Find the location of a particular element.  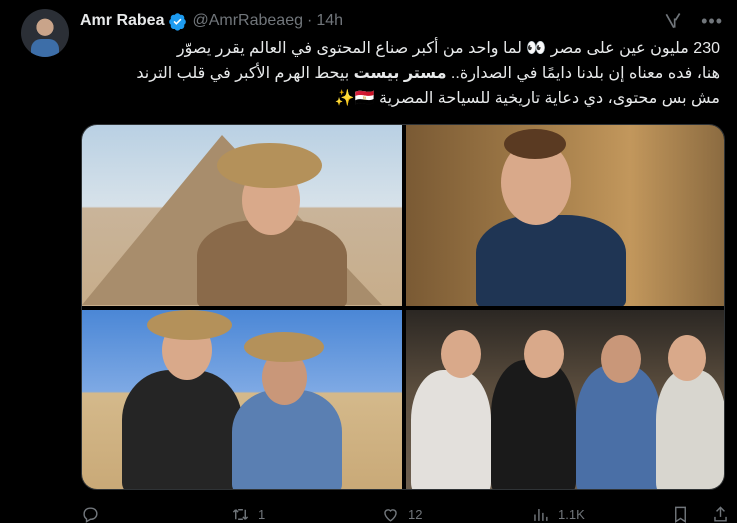

heart-icon is located at coordinates (390, 515).